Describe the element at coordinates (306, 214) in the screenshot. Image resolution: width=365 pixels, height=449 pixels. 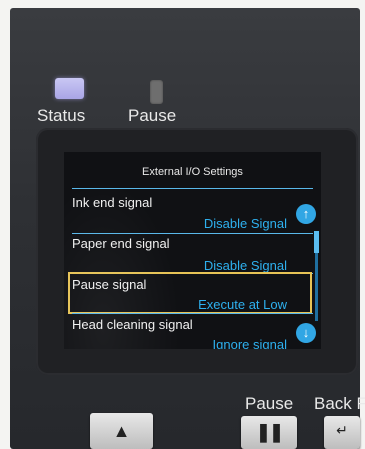
I see `arrow-up-icon: ↑` at that location.